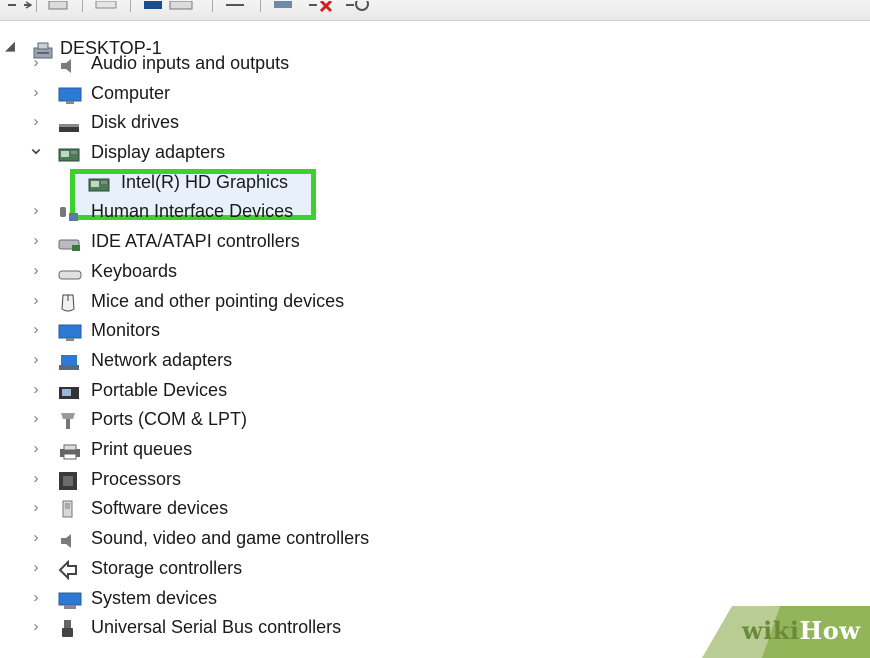  I want to click on tree-category-label: Sound, video and game controllers, so click(230, 538).